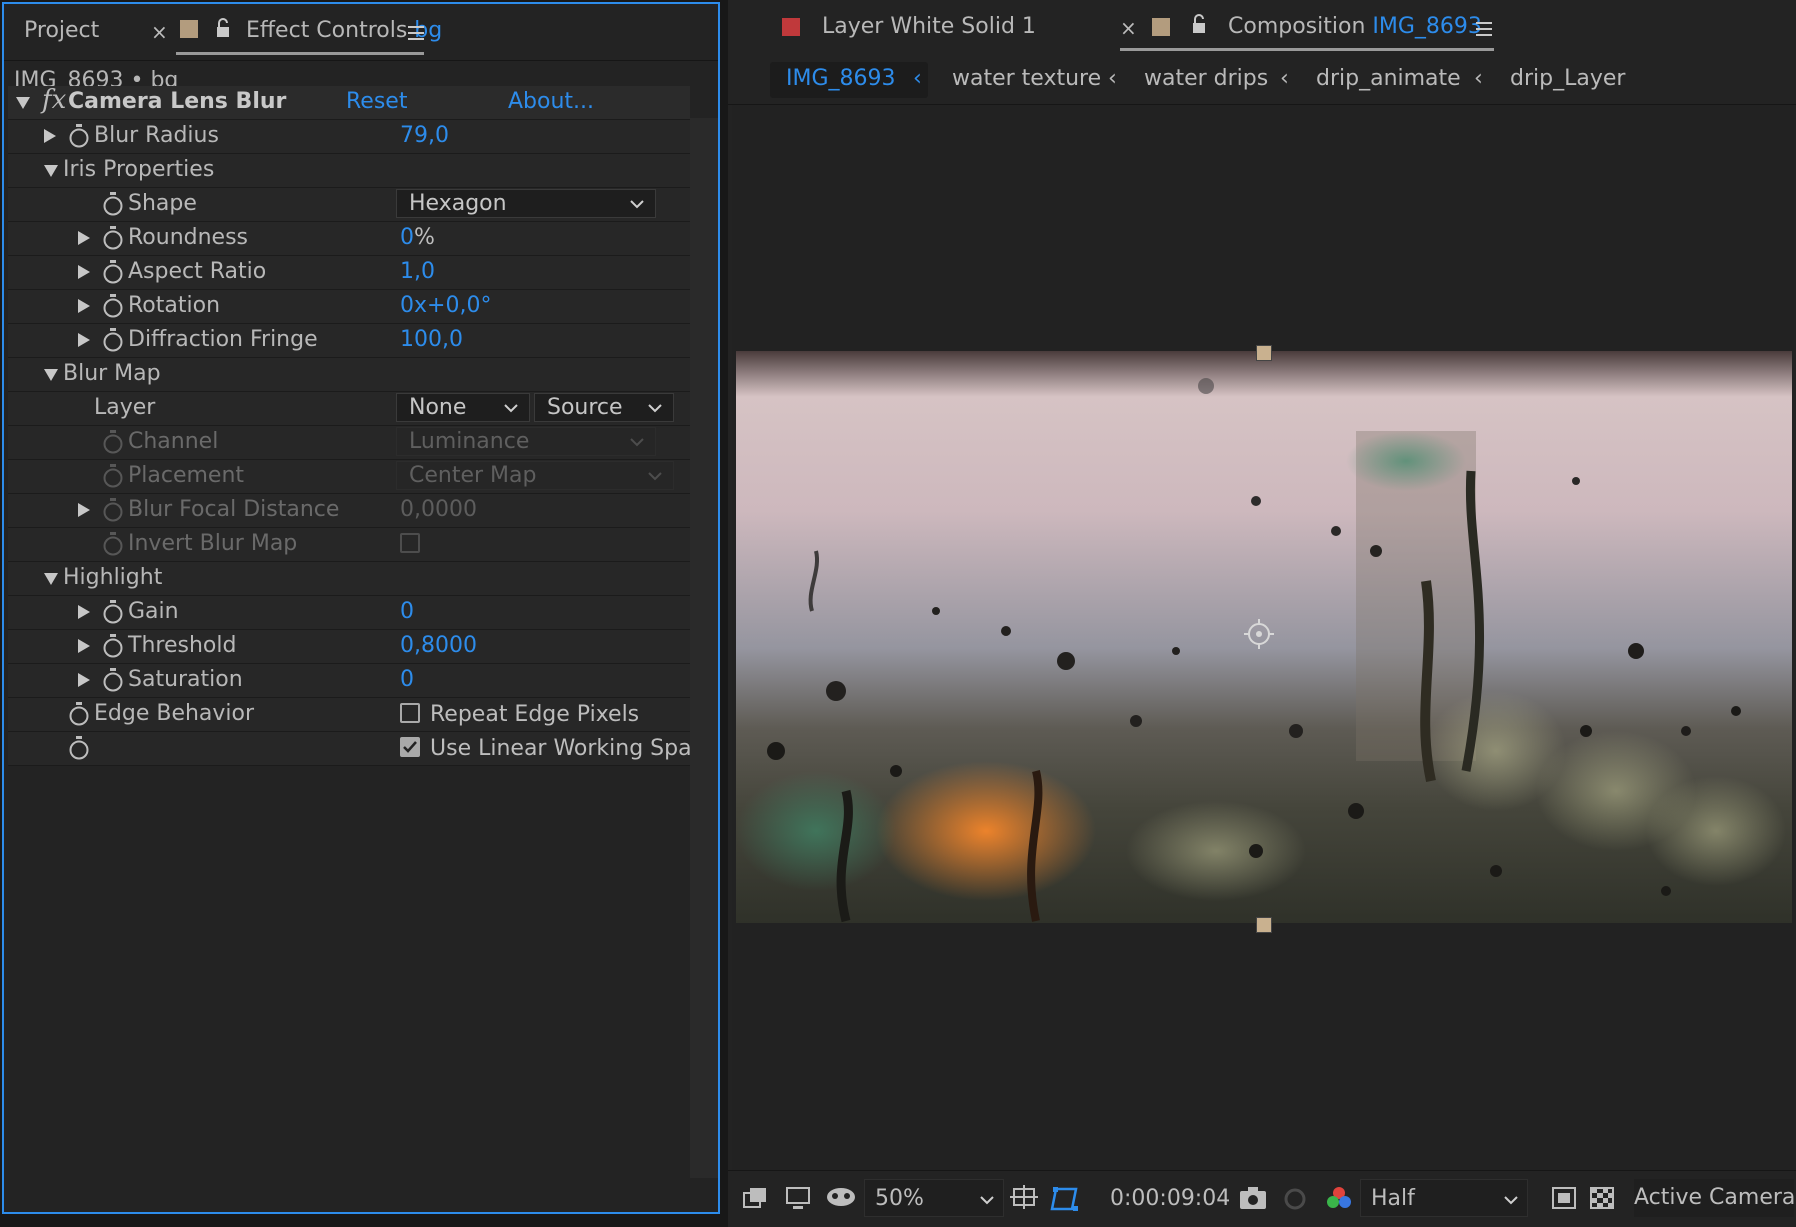  What do you see at coordinates (1602, 1198) in the screenshot?
I see `transparency-grid-icon` at bounding box center [1602, 1198].